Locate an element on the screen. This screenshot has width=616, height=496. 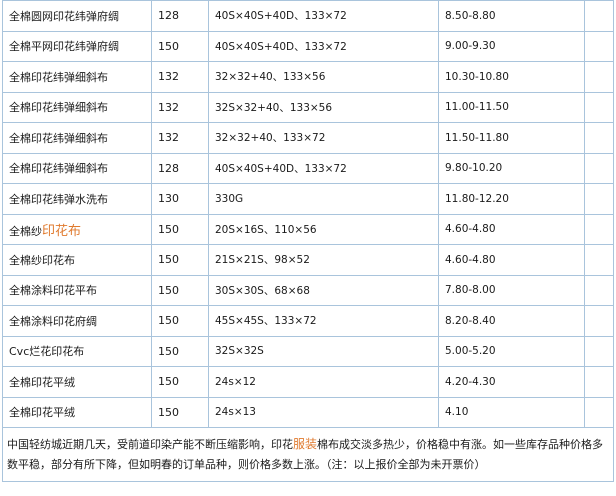
spec-cell: 24s×12 is located at coordinates (323, 382).